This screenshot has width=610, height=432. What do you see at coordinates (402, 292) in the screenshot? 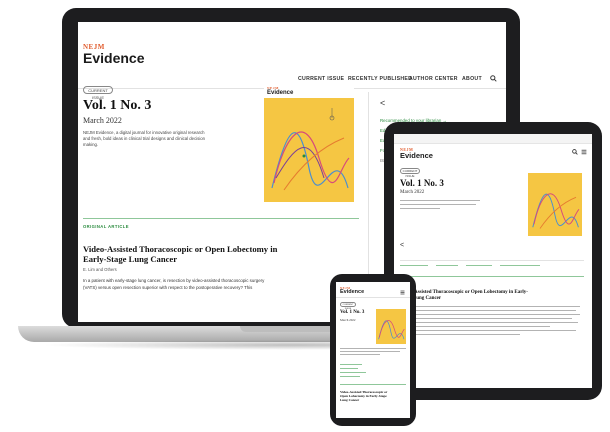
I see `phone-menu-icon` at bounding box center [402, 292].